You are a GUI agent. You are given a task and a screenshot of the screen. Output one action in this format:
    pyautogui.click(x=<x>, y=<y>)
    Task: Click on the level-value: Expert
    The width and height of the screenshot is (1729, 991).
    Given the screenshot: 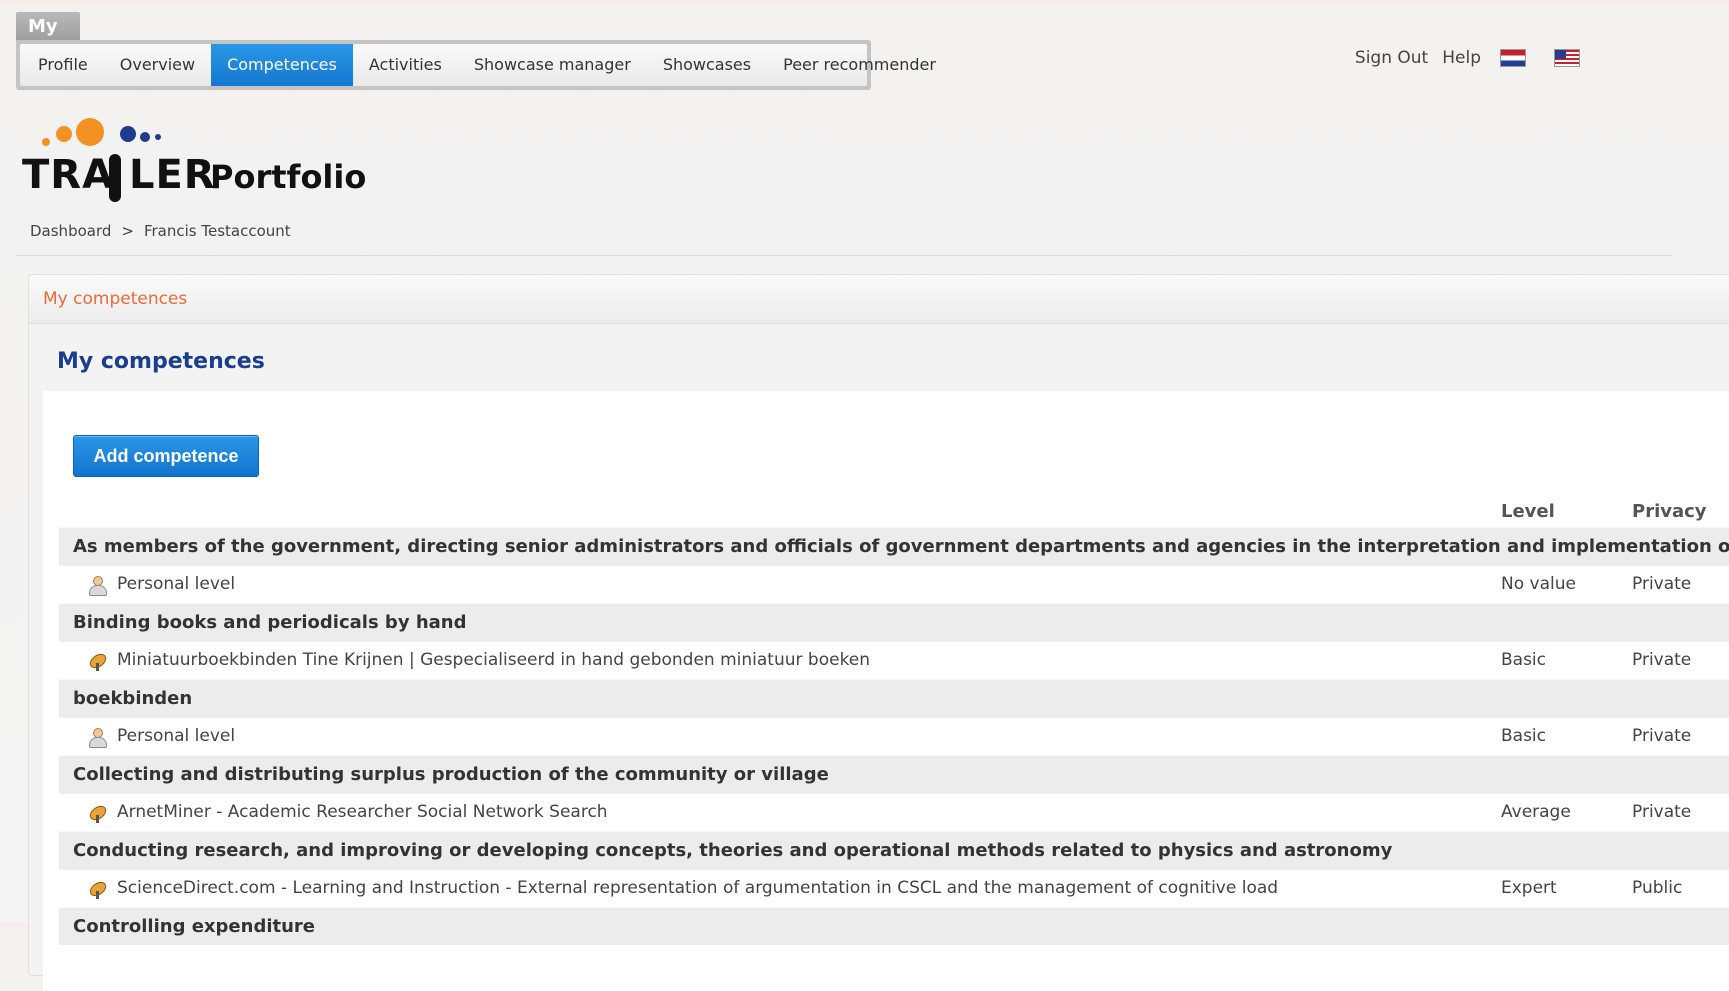 What is the action you would take?
    pyautogui.click(x=1529, y=888)
    